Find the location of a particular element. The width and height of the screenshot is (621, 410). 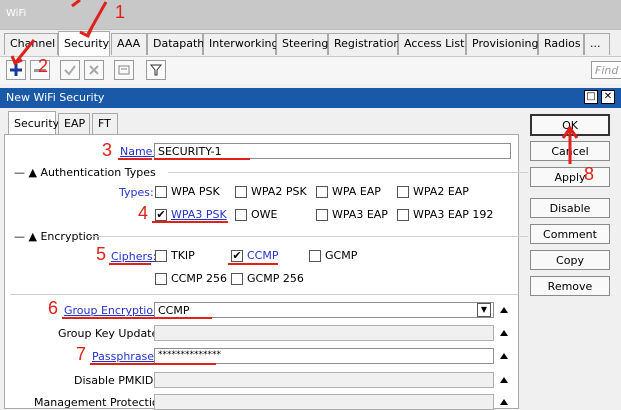

annotation-number-3: 3 is located at coordinates (107, 150).